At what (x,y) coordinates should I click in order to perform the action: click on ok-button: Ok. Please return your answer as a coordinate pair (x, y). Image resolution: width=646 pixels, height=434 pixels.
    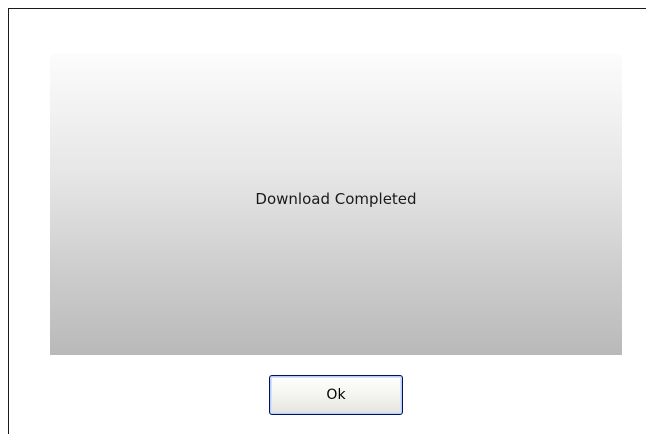
    Looking at the image, I should click on (336, 395).